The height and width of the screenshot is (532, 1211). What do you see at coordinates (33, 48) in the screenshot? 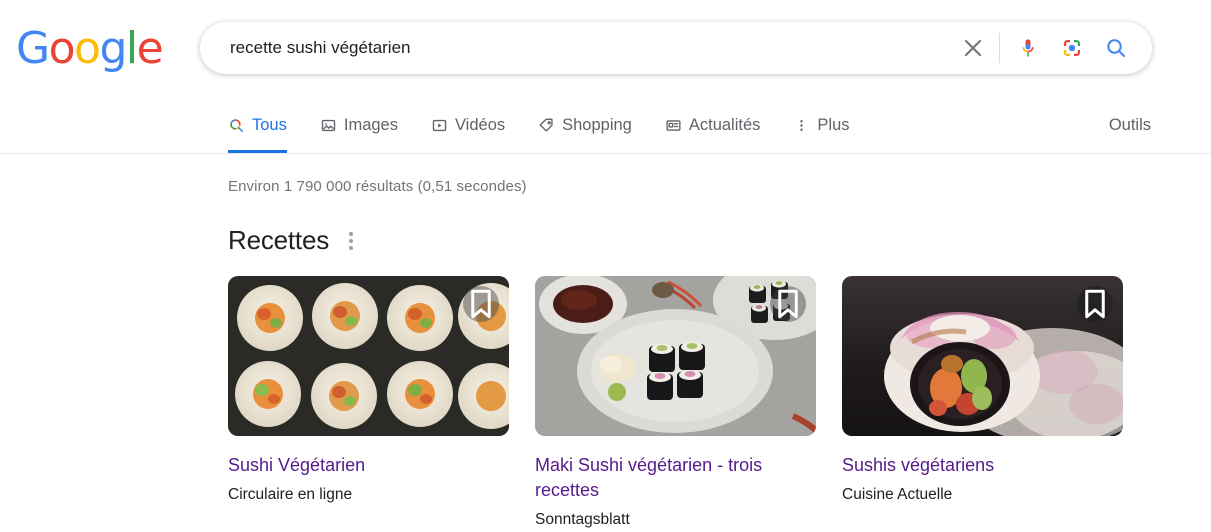
I see `logo-letter-g1: G` at bounding box center [33, 48].